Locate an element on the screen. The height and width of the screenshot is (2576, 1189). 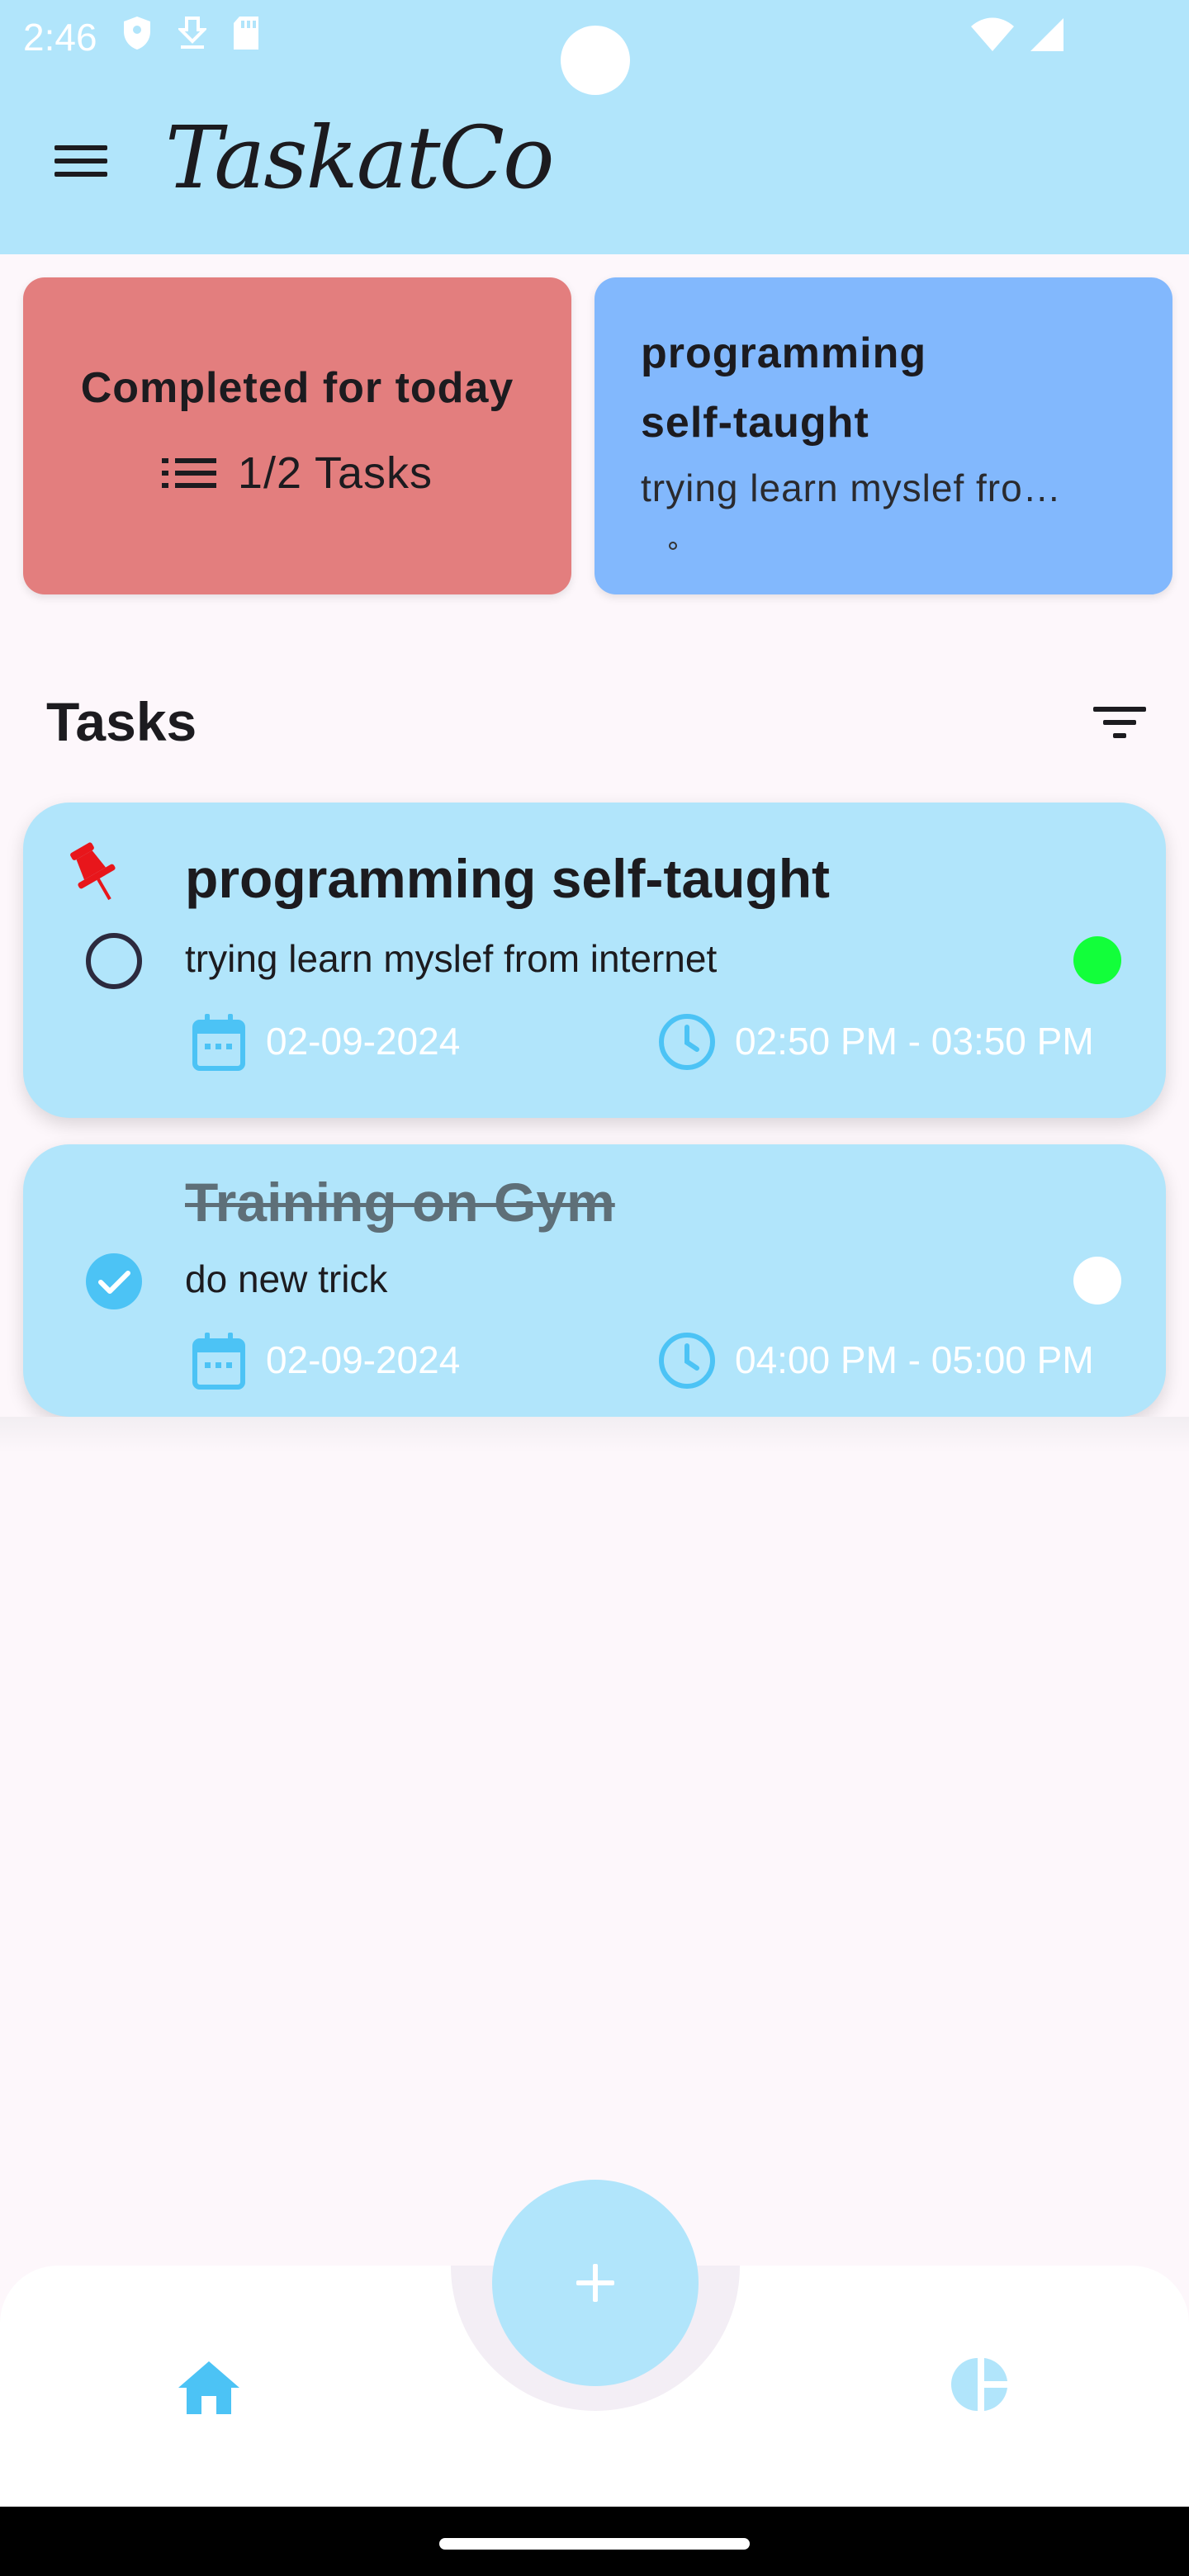
system-navigation-bar is located at coordinates (594, 2541).